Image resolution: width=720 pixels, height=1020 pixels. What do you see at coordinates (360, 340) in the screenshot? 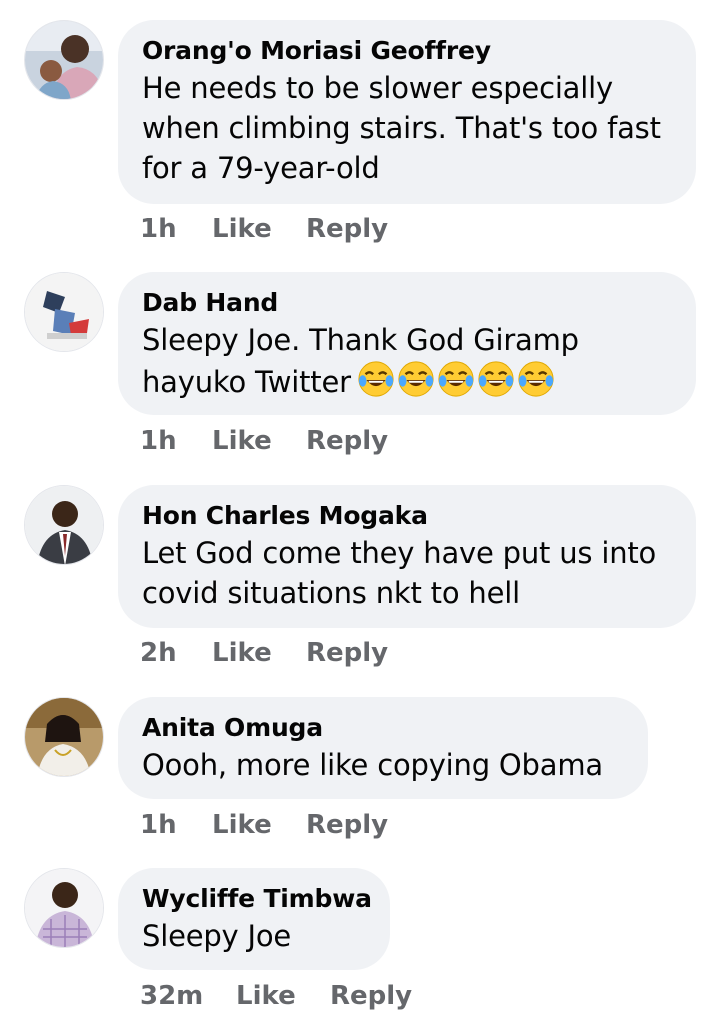
I see `comment-text-line: Sleepy Joe. Thank God Giramp` at bounding box center [360, 340].